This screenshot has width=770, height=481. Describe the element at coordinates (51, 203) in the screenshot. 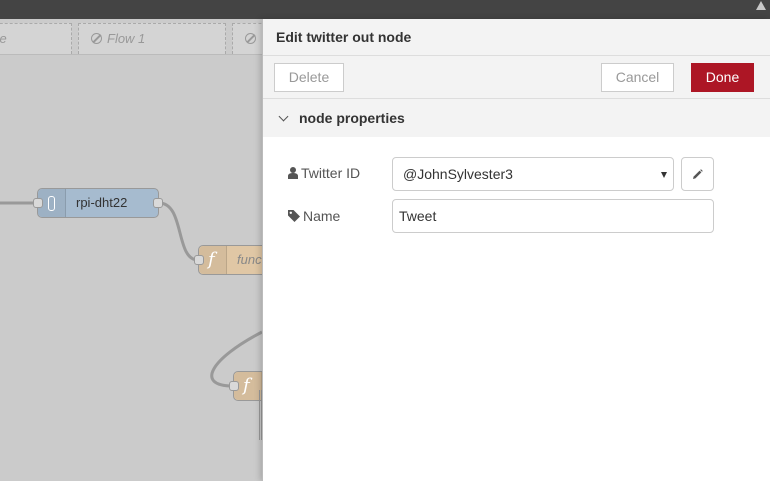

I see `thermometer-icon` at that location.